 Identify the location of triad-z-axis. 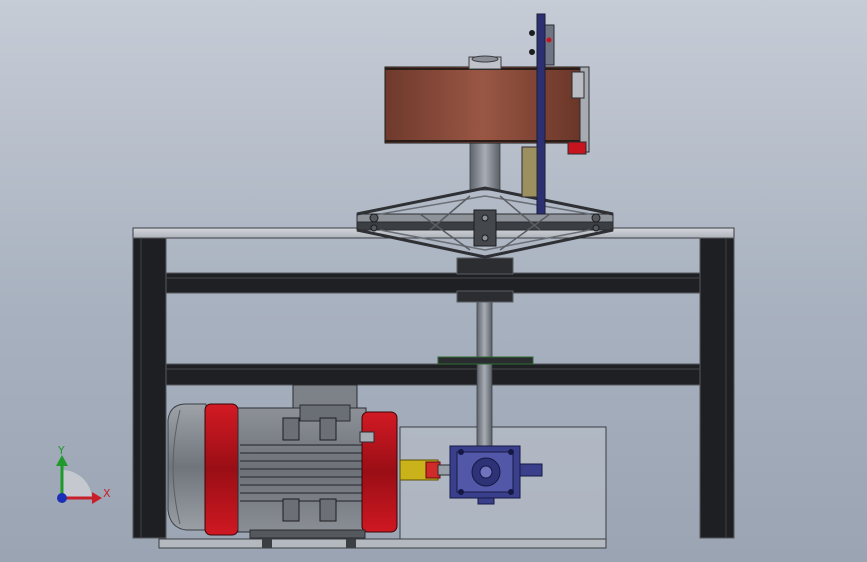
(62, 498).